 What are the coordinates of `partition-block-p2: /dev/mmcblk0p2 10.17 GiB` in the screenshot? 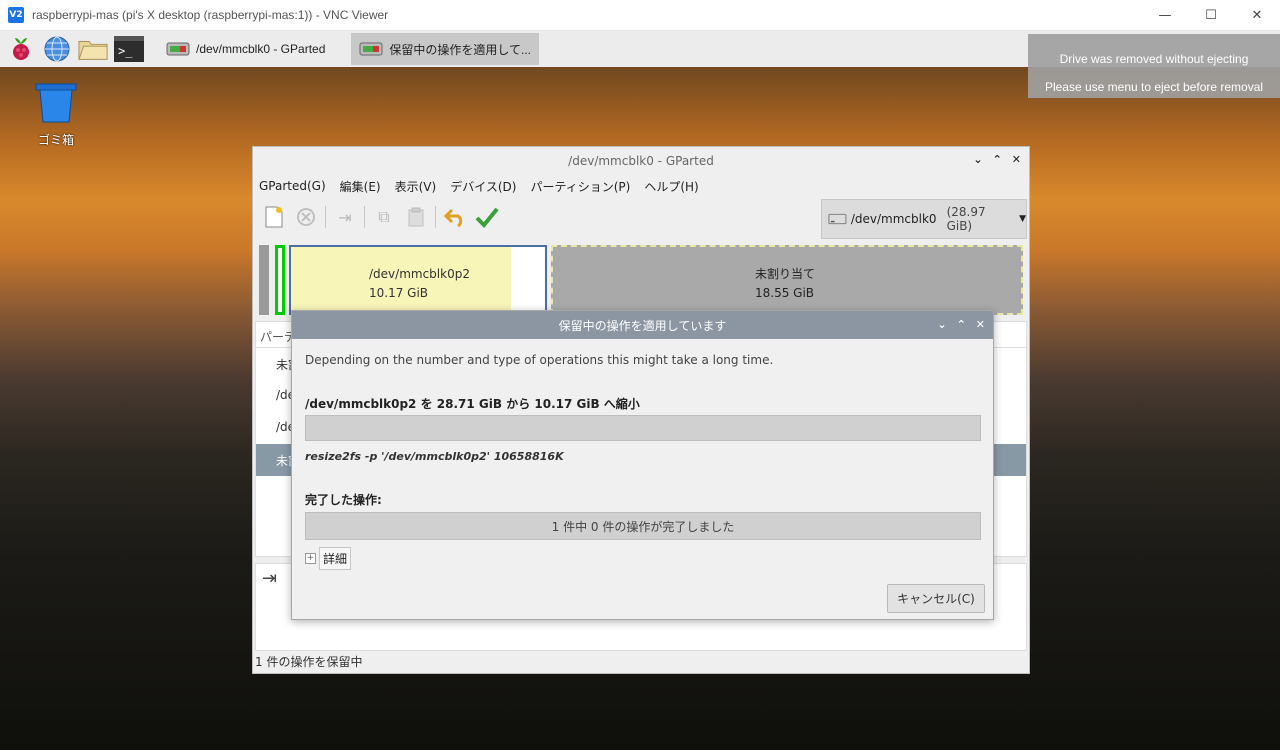 It's located at (418, 280).